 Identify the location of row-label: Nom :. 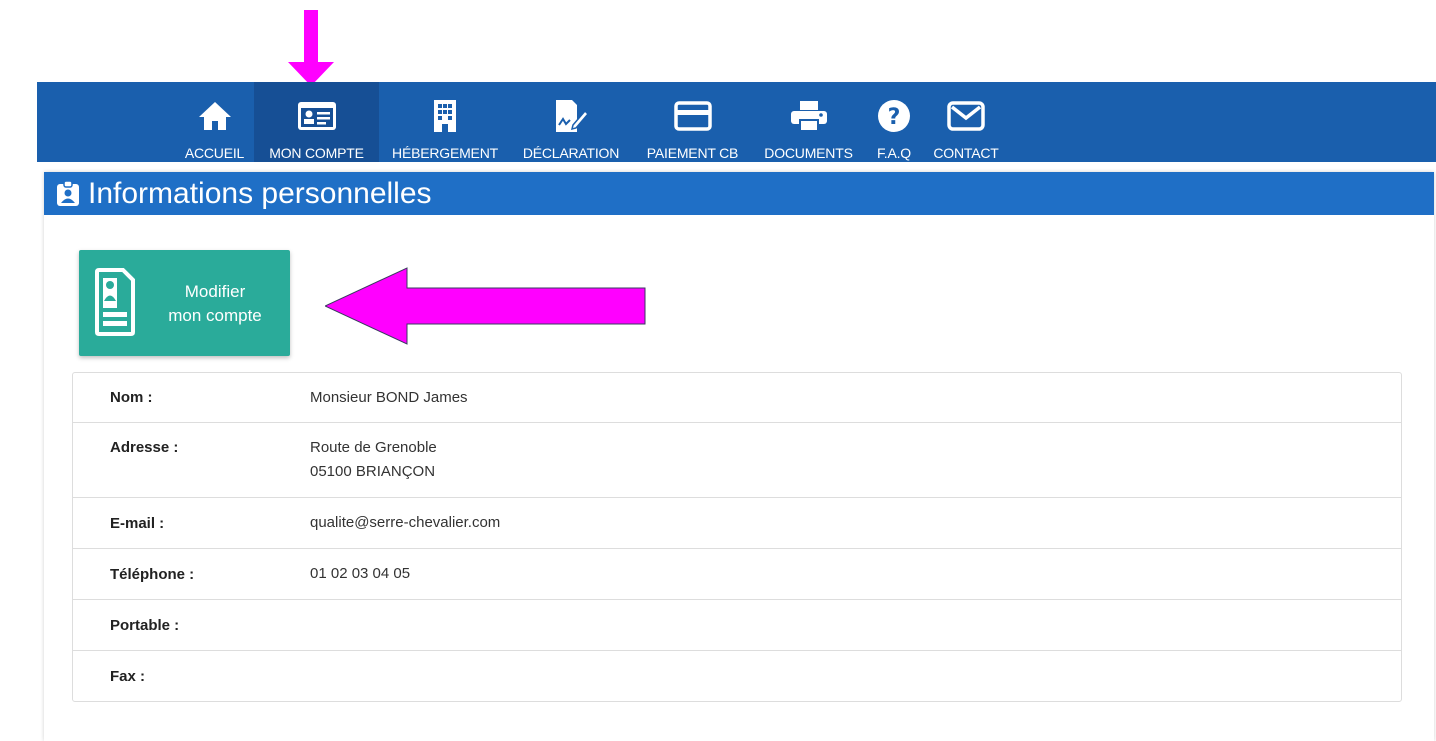
(131, 397).